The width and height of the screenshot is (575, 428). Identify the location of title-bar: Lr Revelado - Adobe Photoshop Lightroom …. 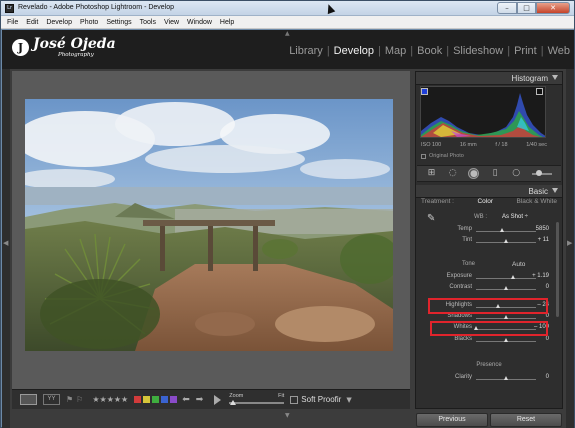
(287, 8).